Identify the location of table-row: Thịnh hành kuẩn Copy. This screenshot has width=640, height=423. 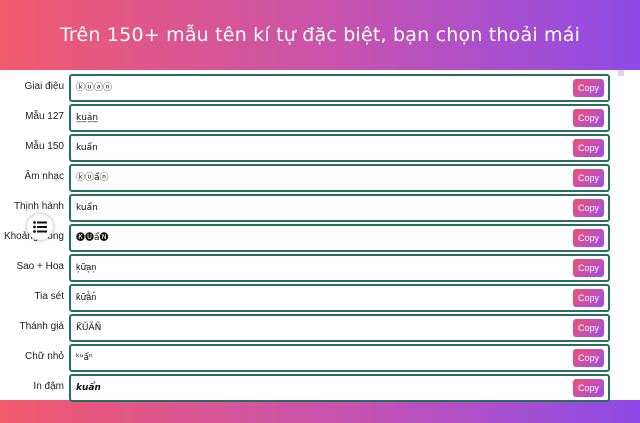
(320, 208).